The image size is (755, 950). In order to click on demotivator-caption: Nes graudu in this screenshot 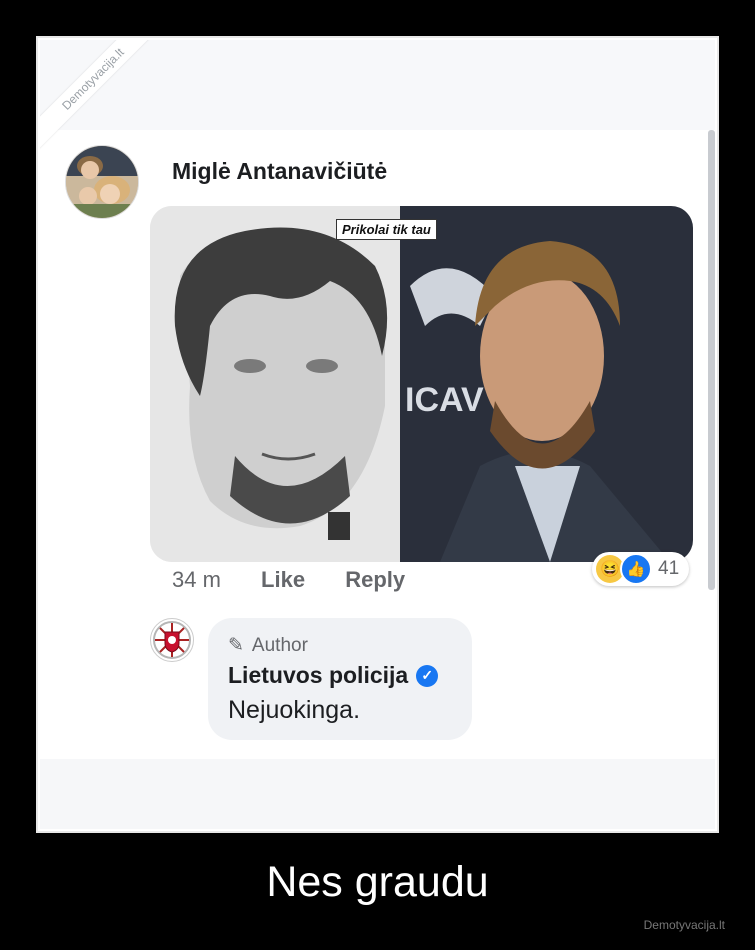, I will do `click(377, 882)`.